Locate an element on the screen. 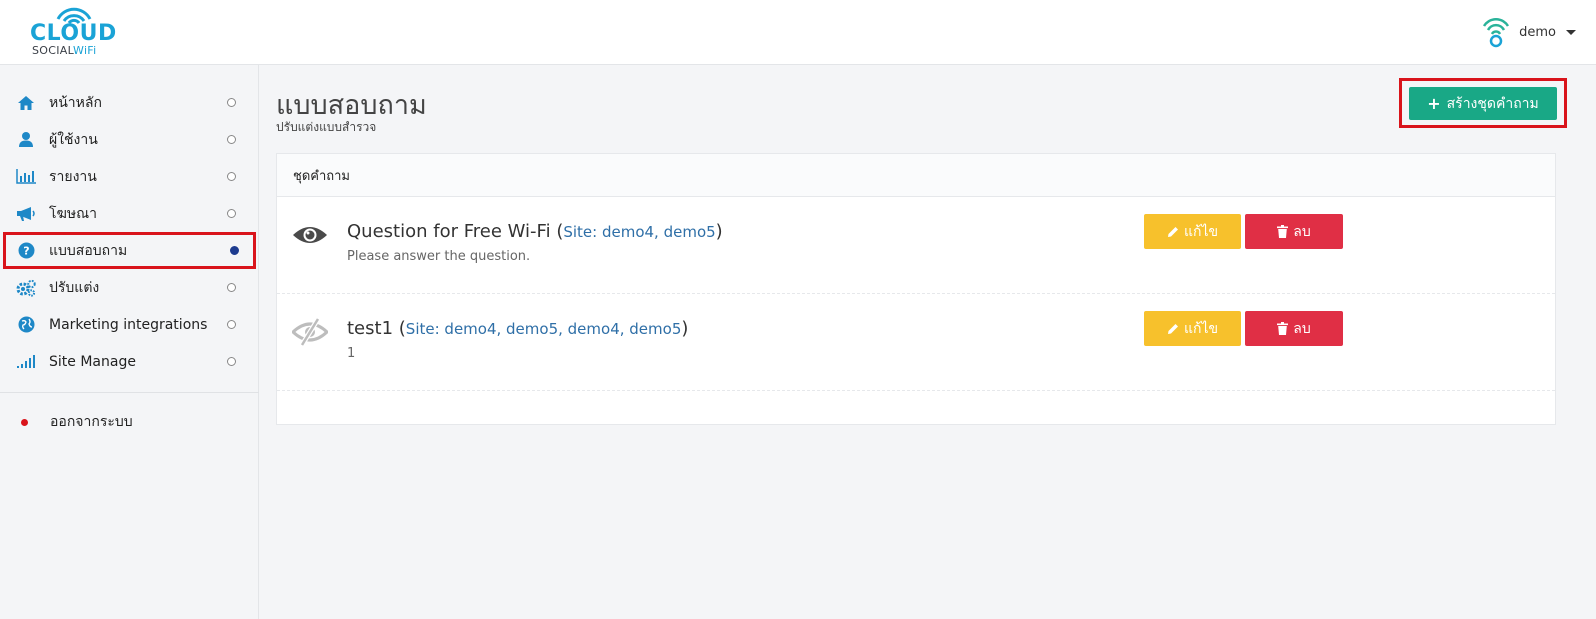 The image size is (1596, 619). question-title: test1 (Site: demo4, demo5, demo4, demo5) is located at coordinates (517, 328).